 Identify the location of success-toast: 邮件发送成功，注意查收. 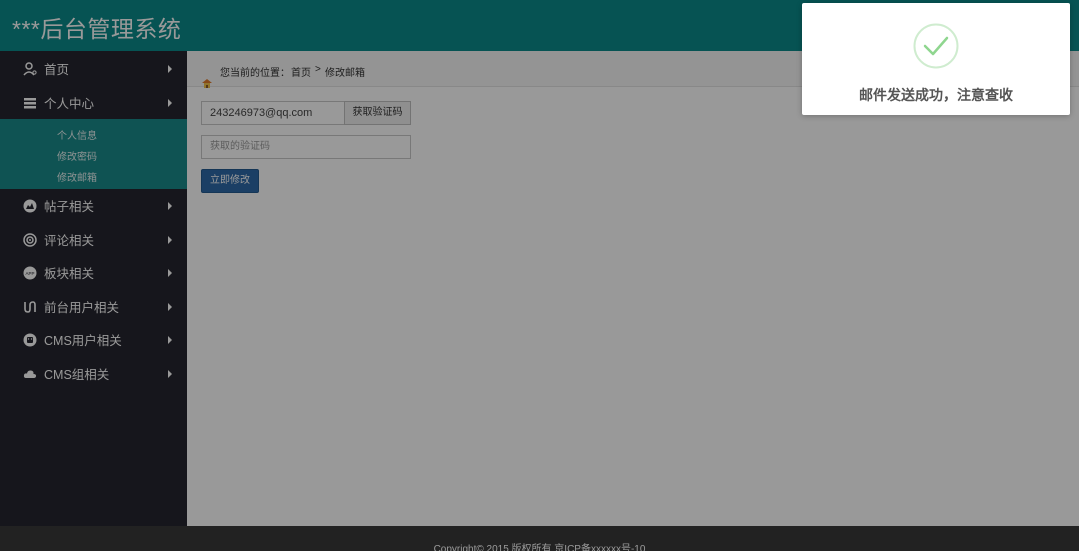
(936, 59).